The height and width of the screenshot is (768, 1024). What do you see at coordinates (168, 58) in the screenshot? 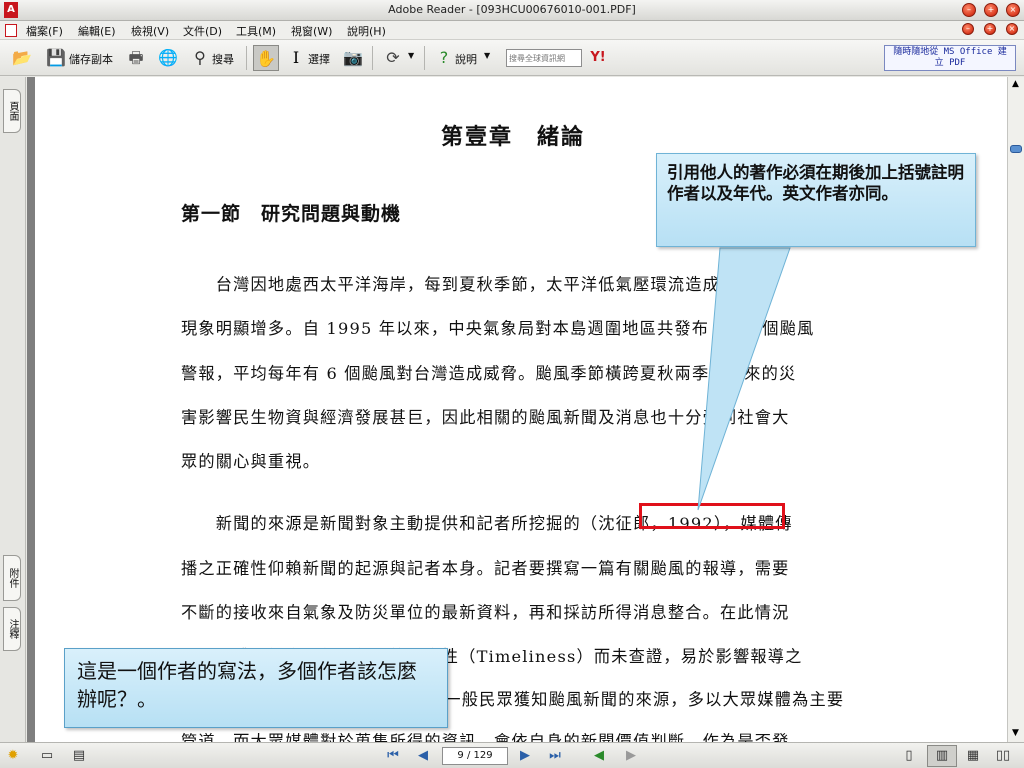
I see `email-icon: 🌐` at bounding box center [168, 58].